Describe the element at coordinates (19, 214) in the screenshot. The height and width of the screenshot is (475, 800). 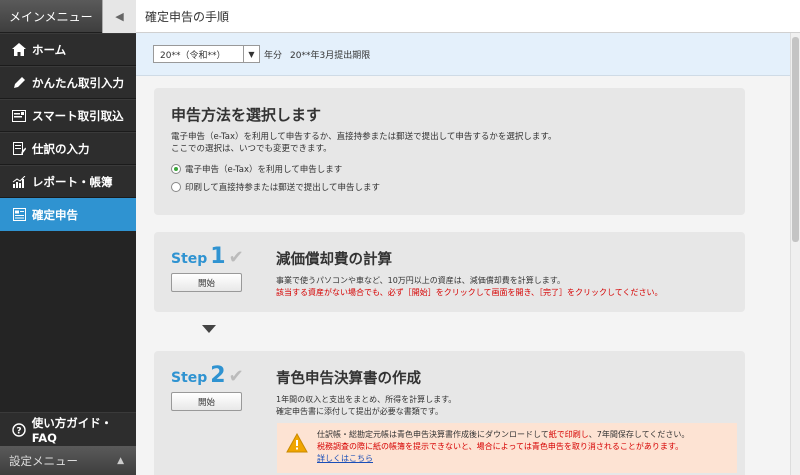
I see `tax-return-icon` at that location.